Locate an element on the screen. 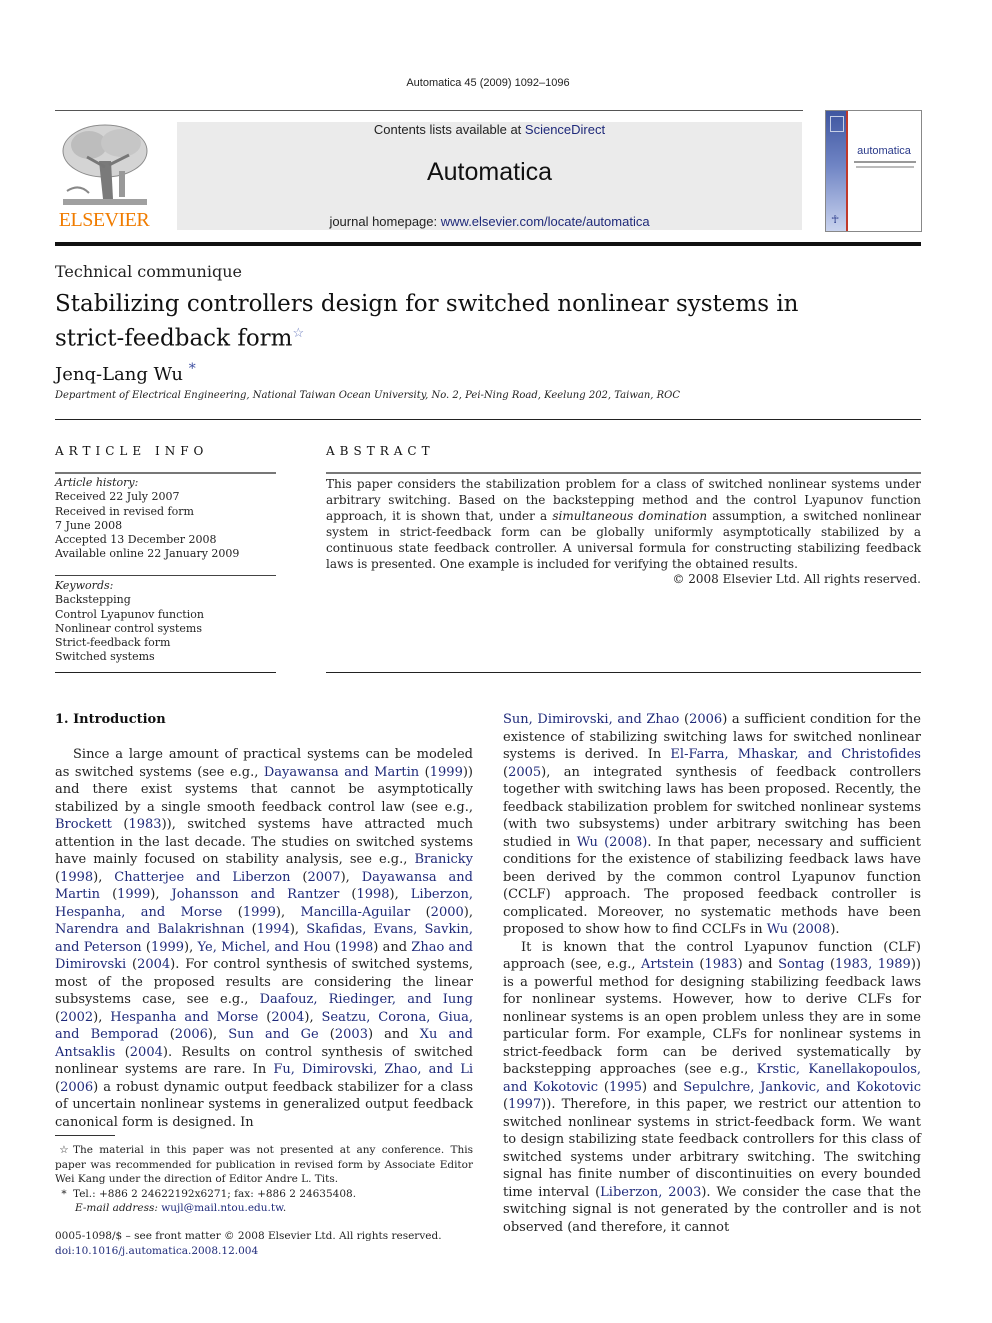  elsevier-logo: ELSEVIER is located at coordinates (104, 177).